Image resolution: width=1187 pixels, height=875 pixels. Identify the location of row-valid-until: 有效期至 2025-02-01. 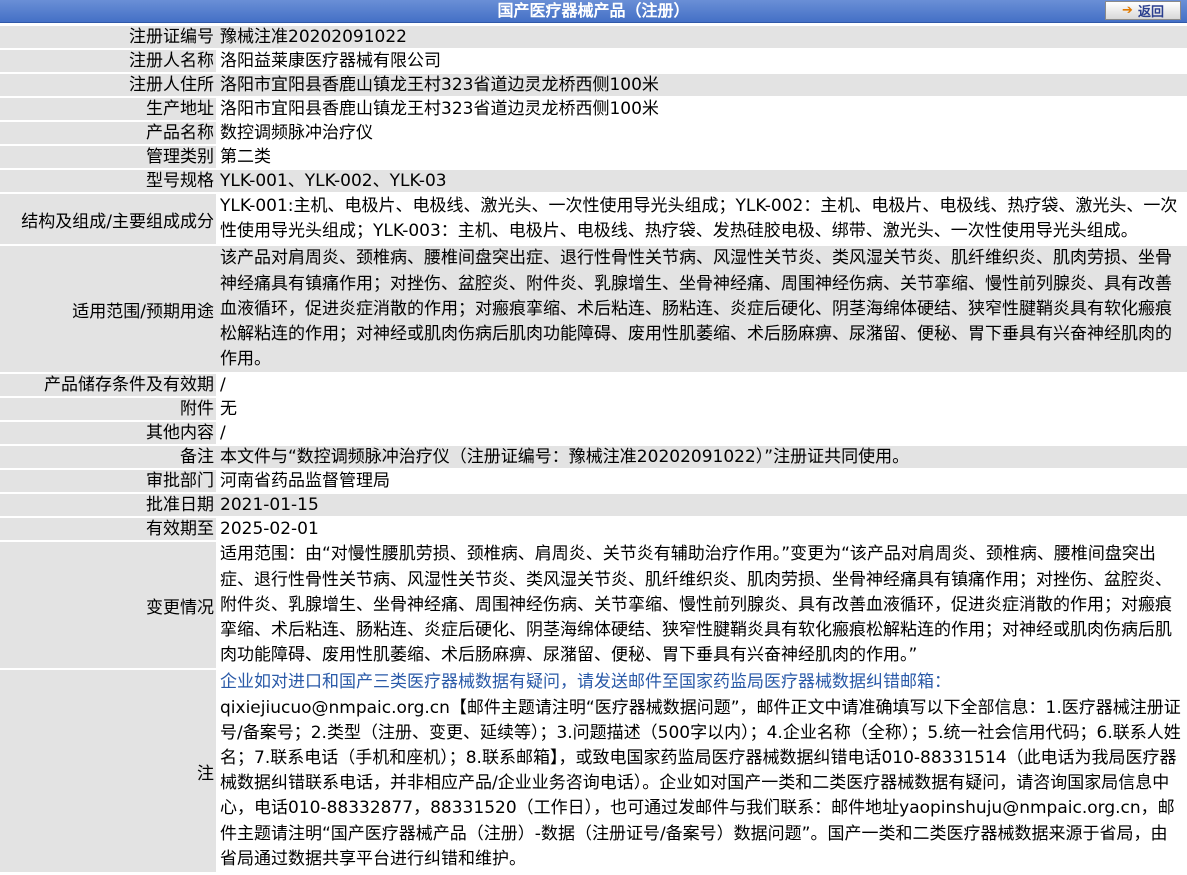
(593, 529).